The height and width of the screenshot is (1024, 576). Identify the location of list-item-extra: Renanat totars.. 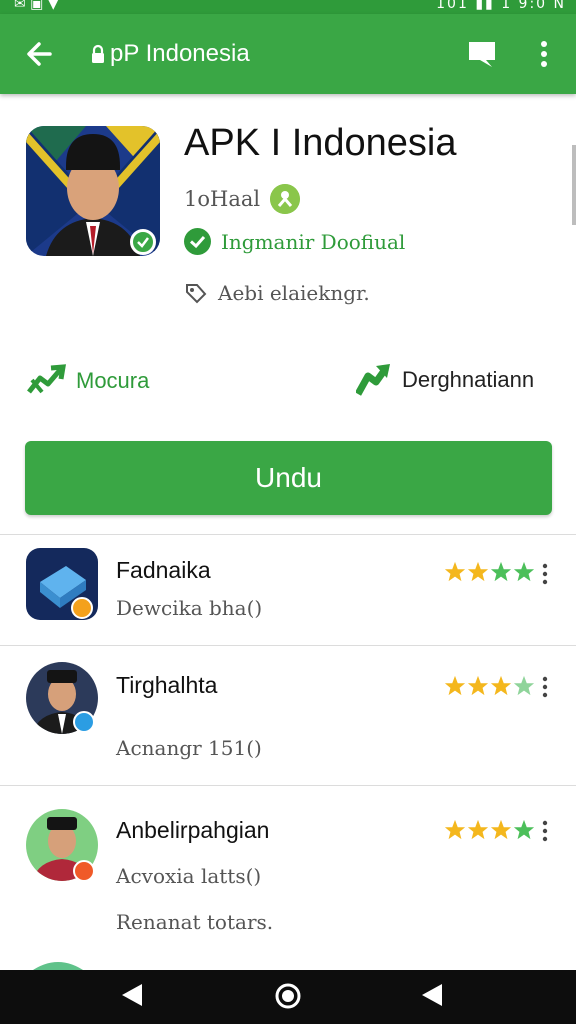
(195, 922).